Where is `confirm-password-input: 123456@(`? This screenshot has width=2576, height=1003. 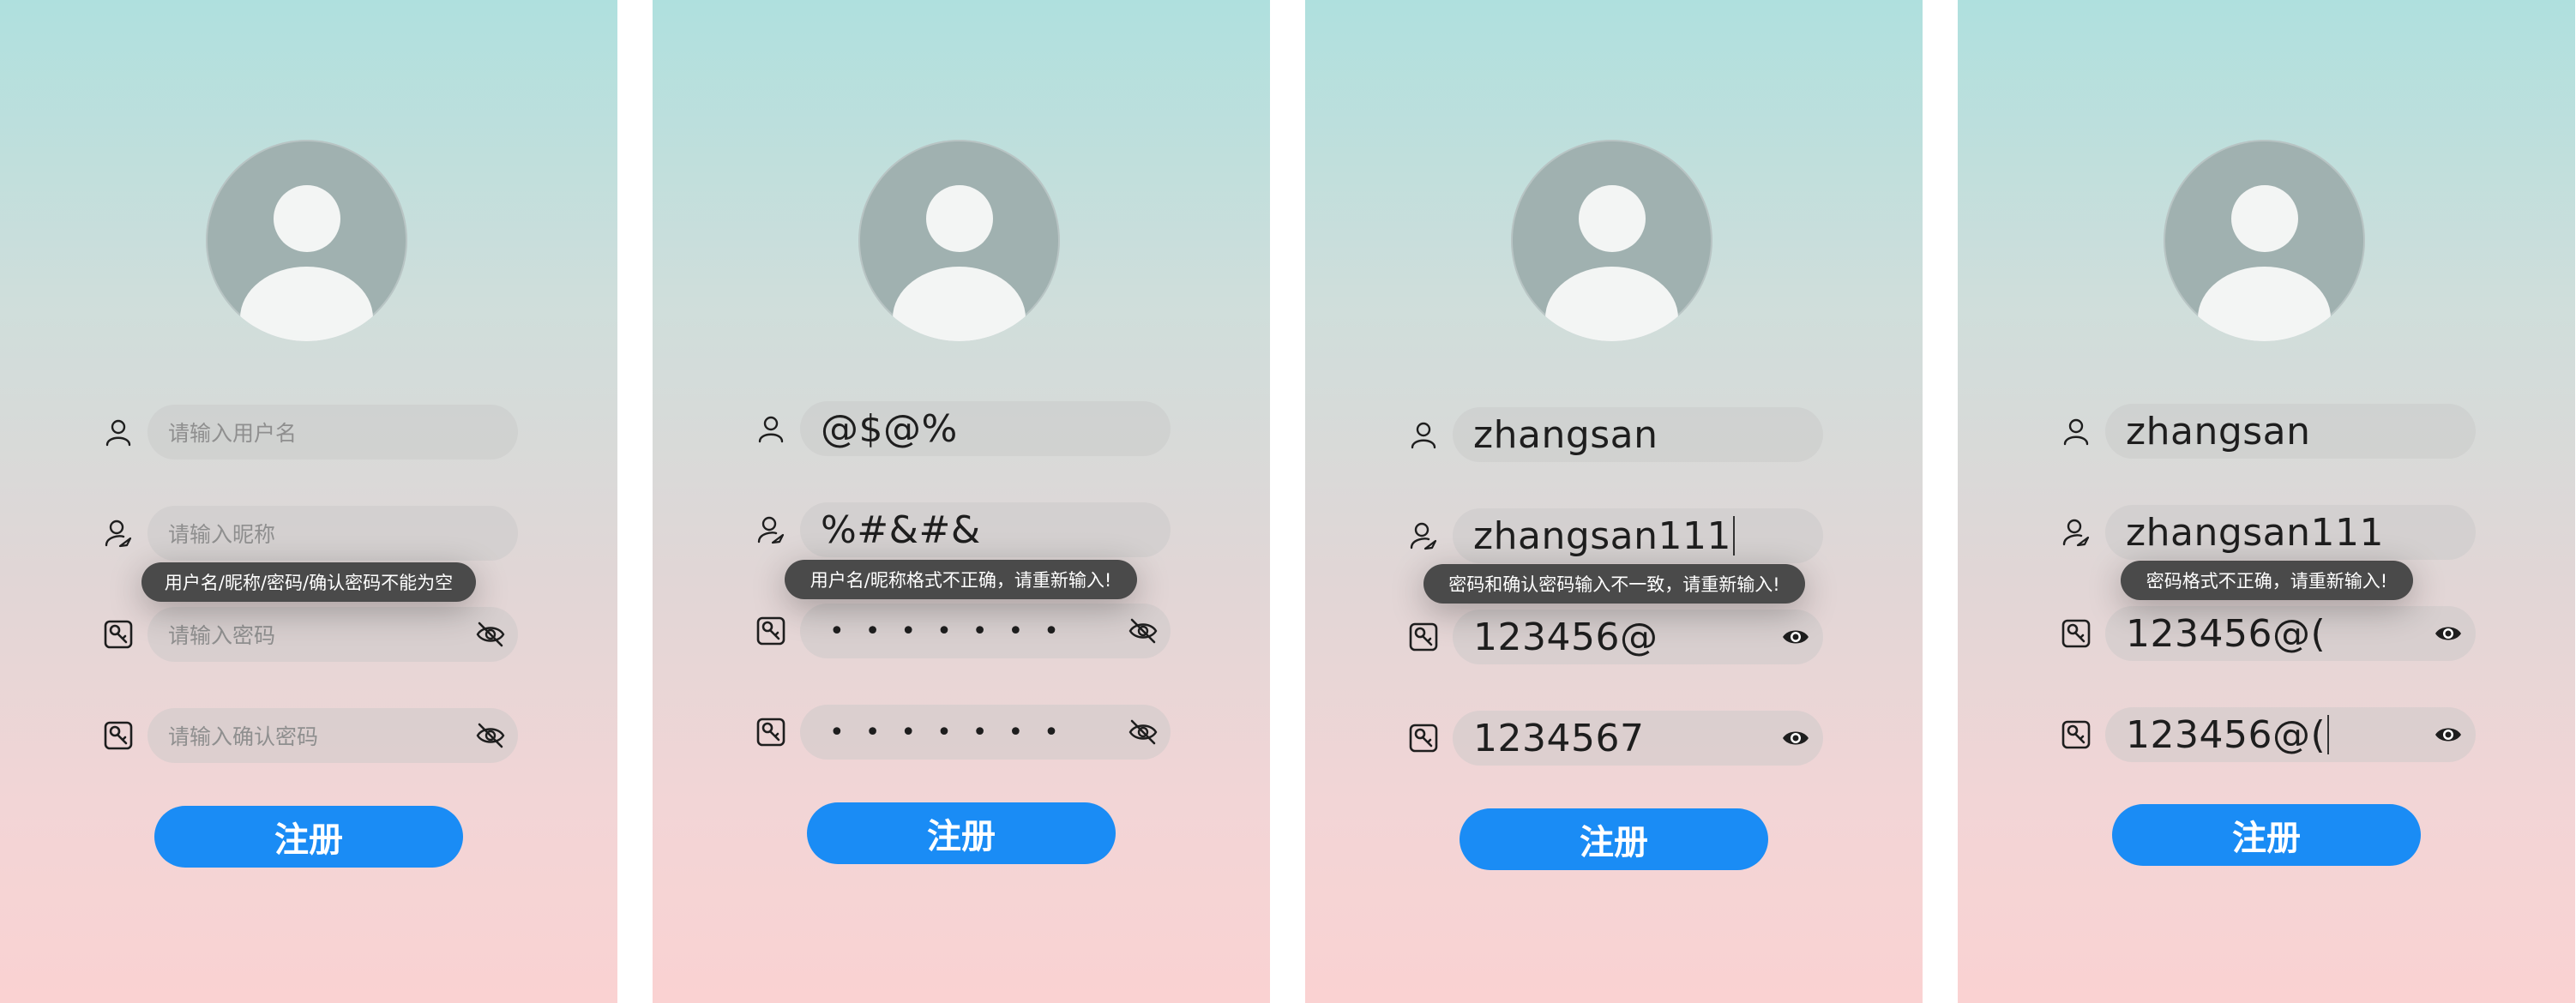 confirm-password-input: 123456@( is located at coordinates (2290, 734).